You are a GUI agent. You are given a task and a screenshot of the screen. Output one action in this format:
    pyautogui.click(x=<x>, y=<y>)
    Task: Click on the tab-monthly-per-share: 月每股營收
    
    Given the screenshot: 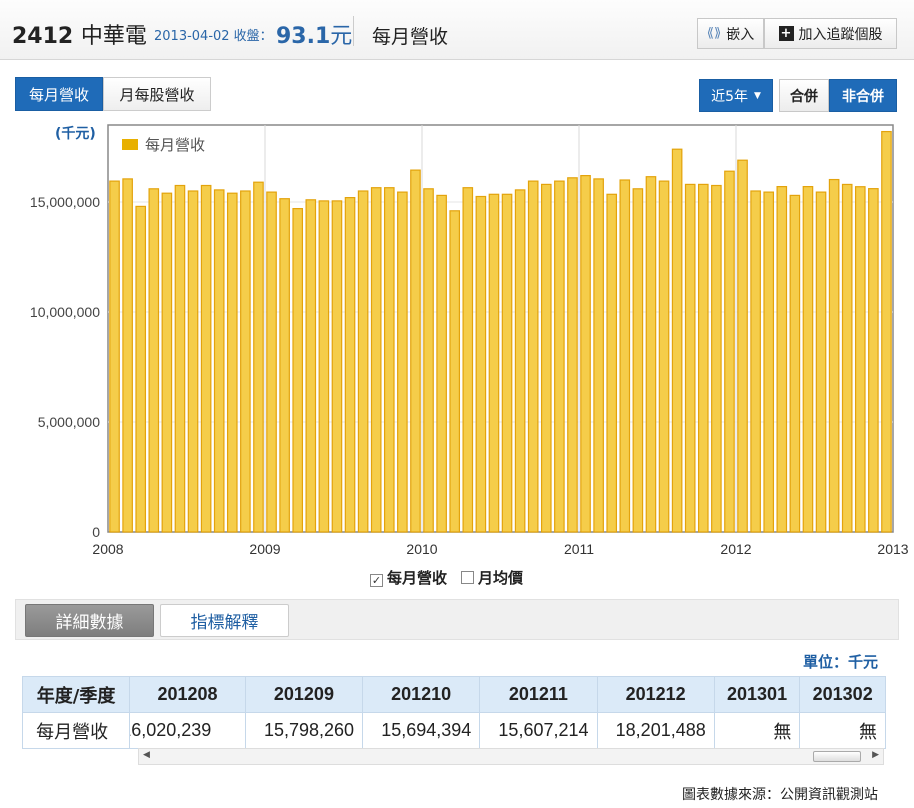 What is the action you would take?
    pyautogui.click(x=157, y=94)
    